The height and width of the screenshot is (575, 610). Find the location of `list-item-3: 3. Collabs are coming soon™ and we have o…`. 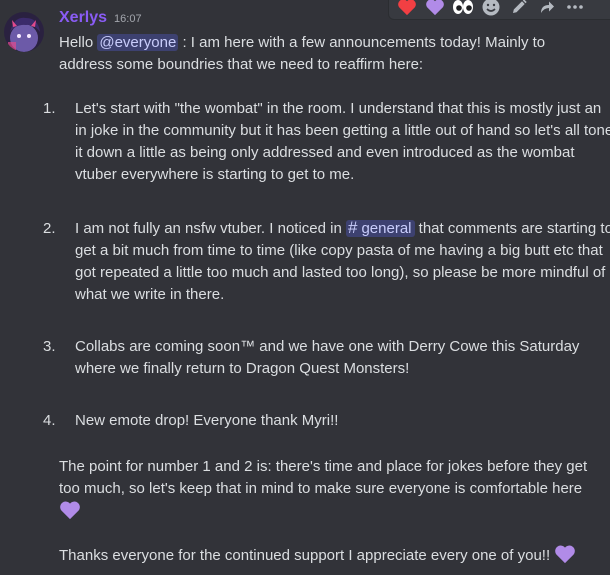

list-item-3: 3. Collabs are coming soon™ and we have o… is located at coordinates (326, 358).